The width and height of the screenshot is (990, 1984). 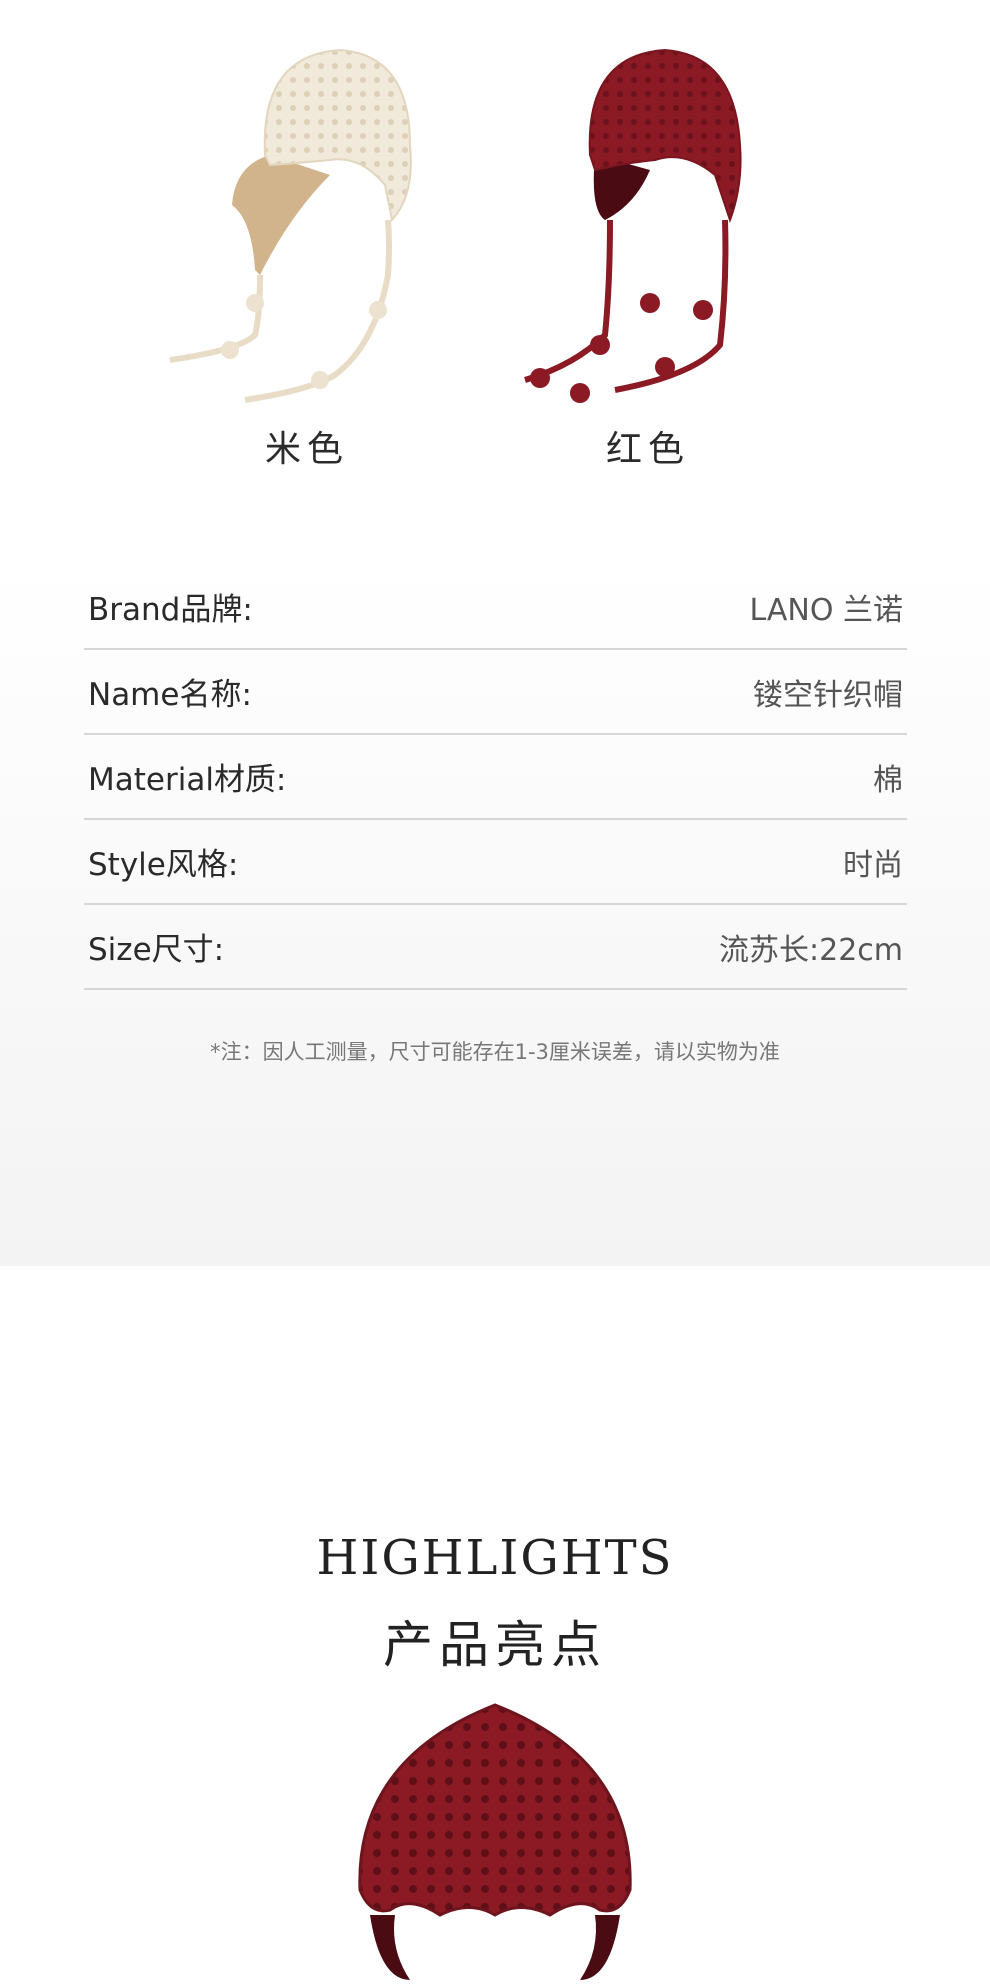 What do you see at coordinates (495, 947) in the screenshot?
I see `spec-row-size: Size尺寸: 流苏长:22cm` at bounding box center [495, 947].